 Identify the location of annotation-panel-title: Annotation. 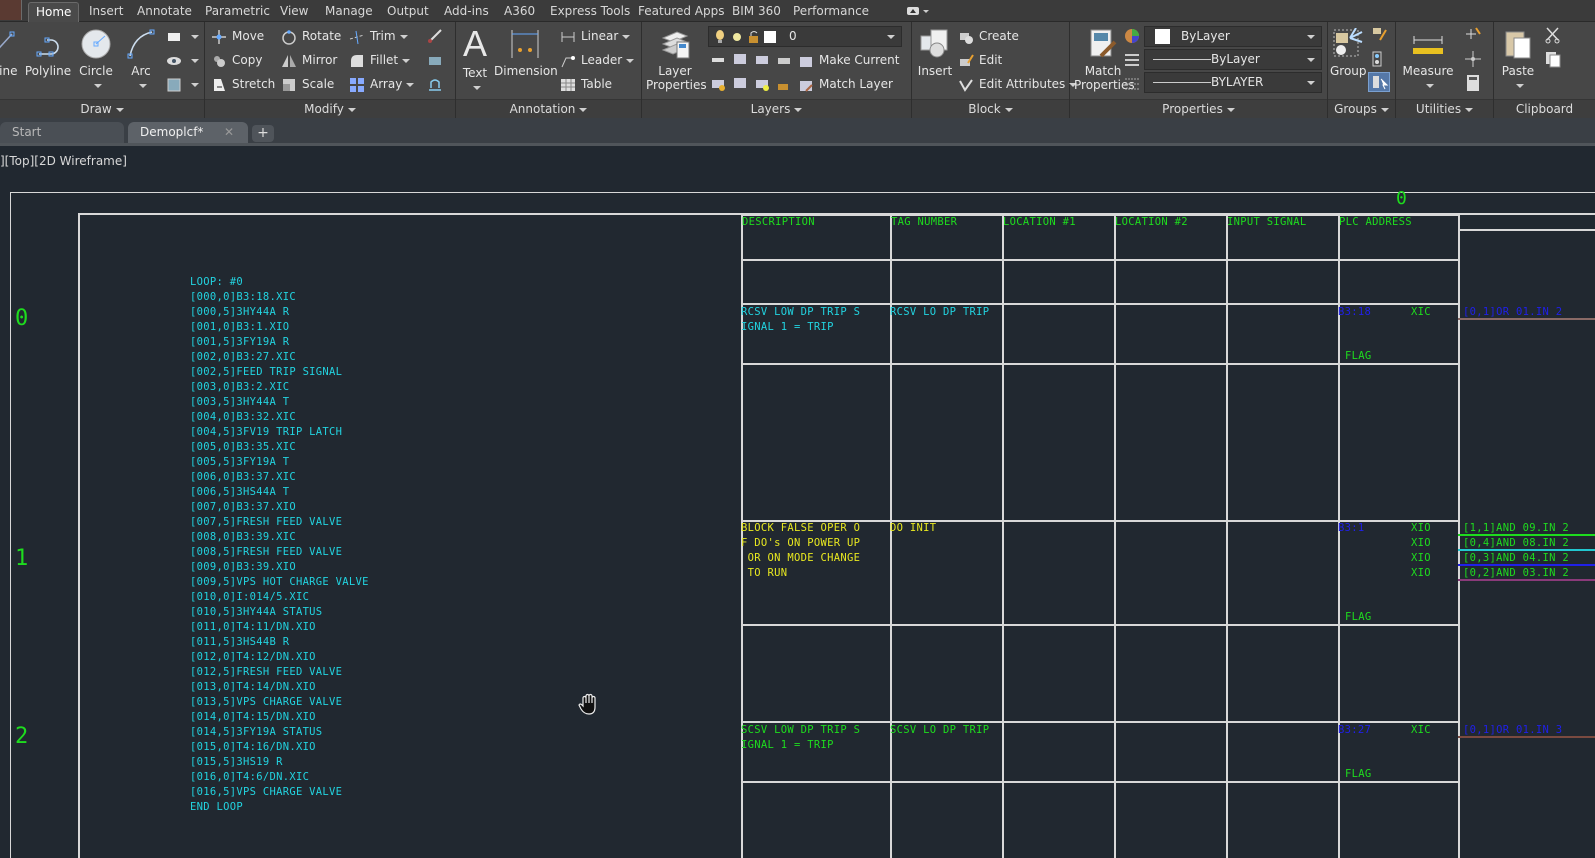
(548, 108).